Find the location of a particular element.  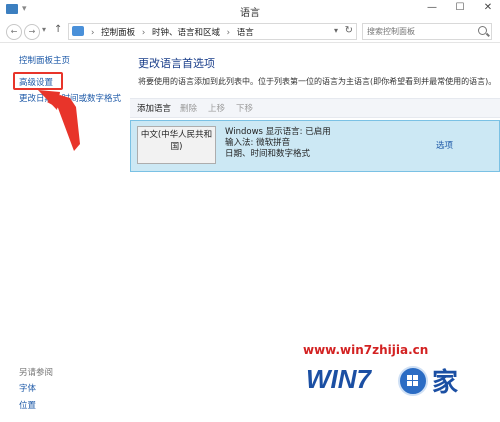

location-link: 位置 is located at coordinates (27, 405).